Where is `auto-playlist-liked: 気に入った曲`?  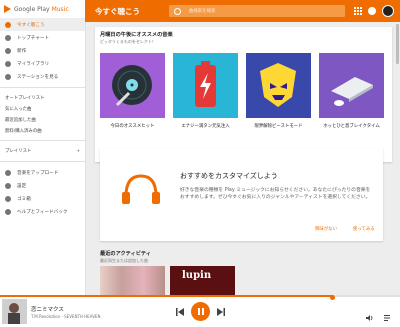
auto-playlist-liked: 気に入った曲 is located at coordinates (42, 108).